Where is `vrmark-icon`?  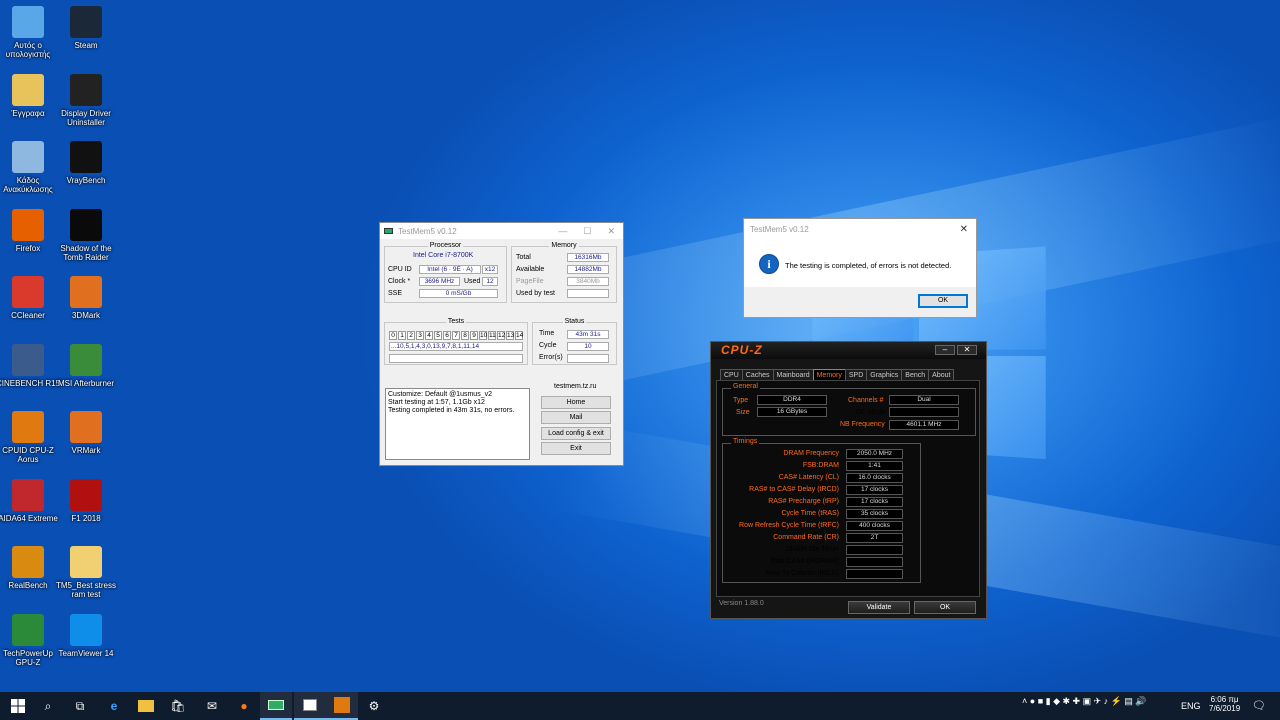 vrmark-icon is located at coordinates (86, 427).